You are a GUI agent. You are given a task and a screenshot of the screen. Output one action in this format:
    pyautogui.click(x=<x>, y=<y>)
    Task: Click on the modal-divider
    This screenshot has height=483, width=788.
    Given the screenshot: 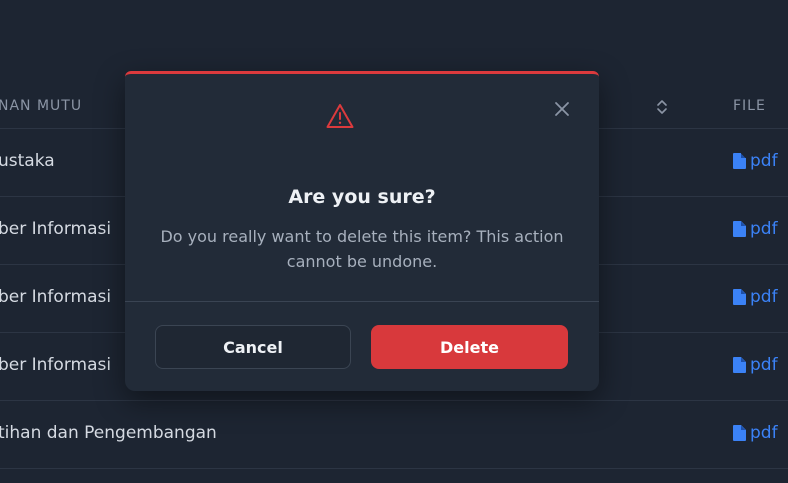 What is the action you would take?
    pyautogui.click(x=362, y=301)
    